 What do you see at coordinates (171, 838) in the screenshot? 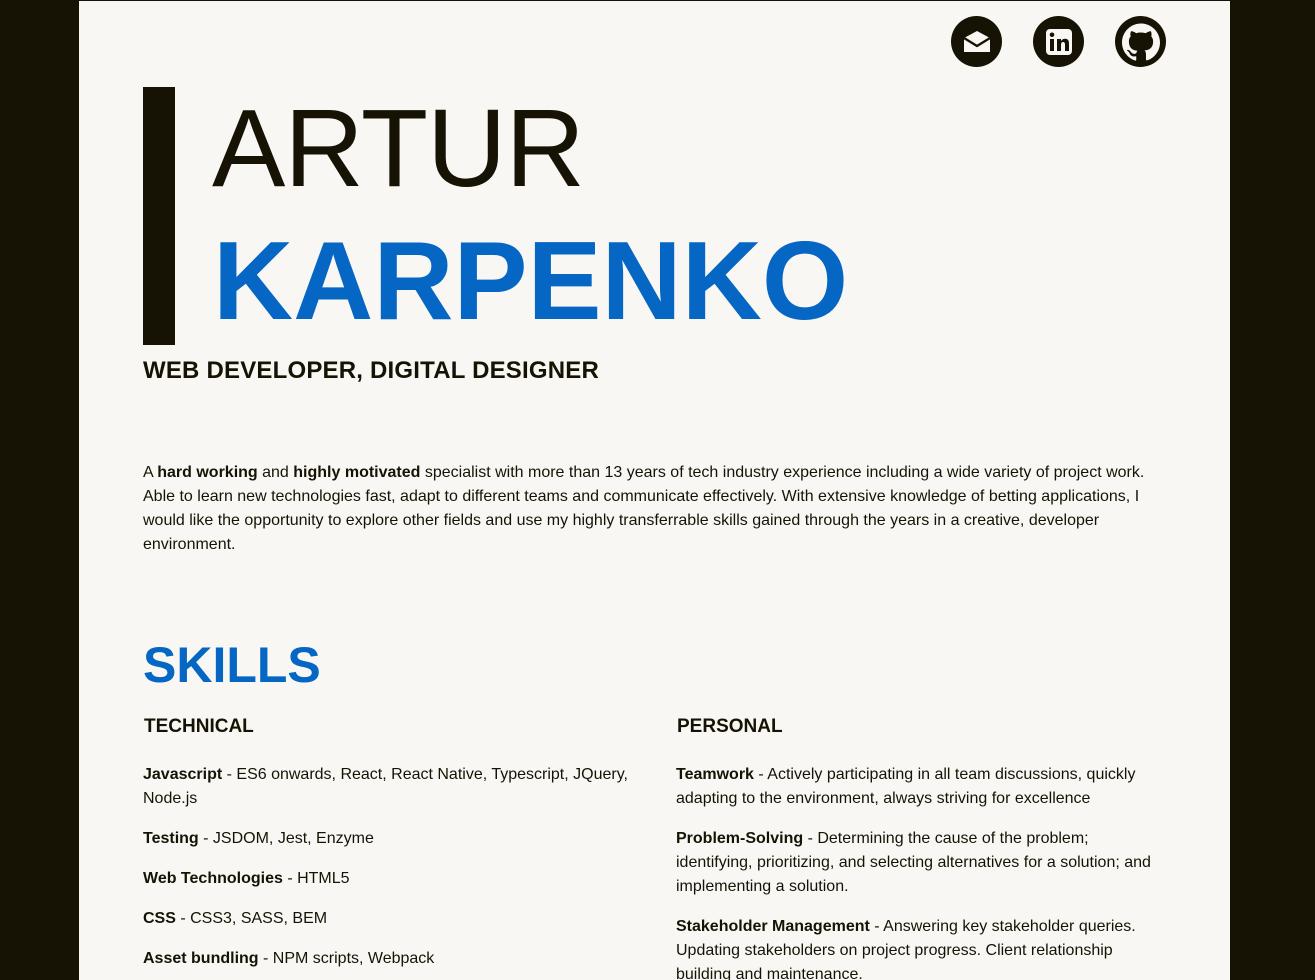
I see `skill-name: Testing` at bounding box center [171, 838].